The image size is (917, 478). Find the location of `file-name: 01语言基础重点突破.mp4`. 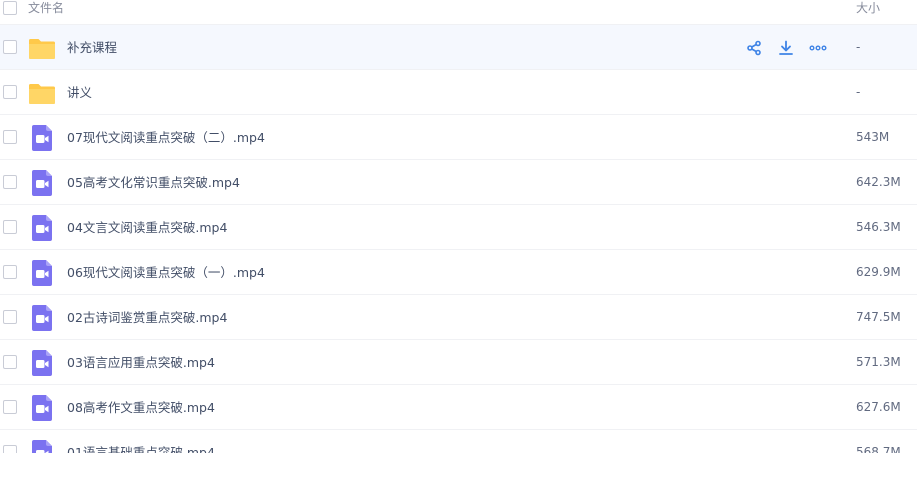

file-name: 01语言基础重点突破.mp4 is located at coordinates (141, 441).